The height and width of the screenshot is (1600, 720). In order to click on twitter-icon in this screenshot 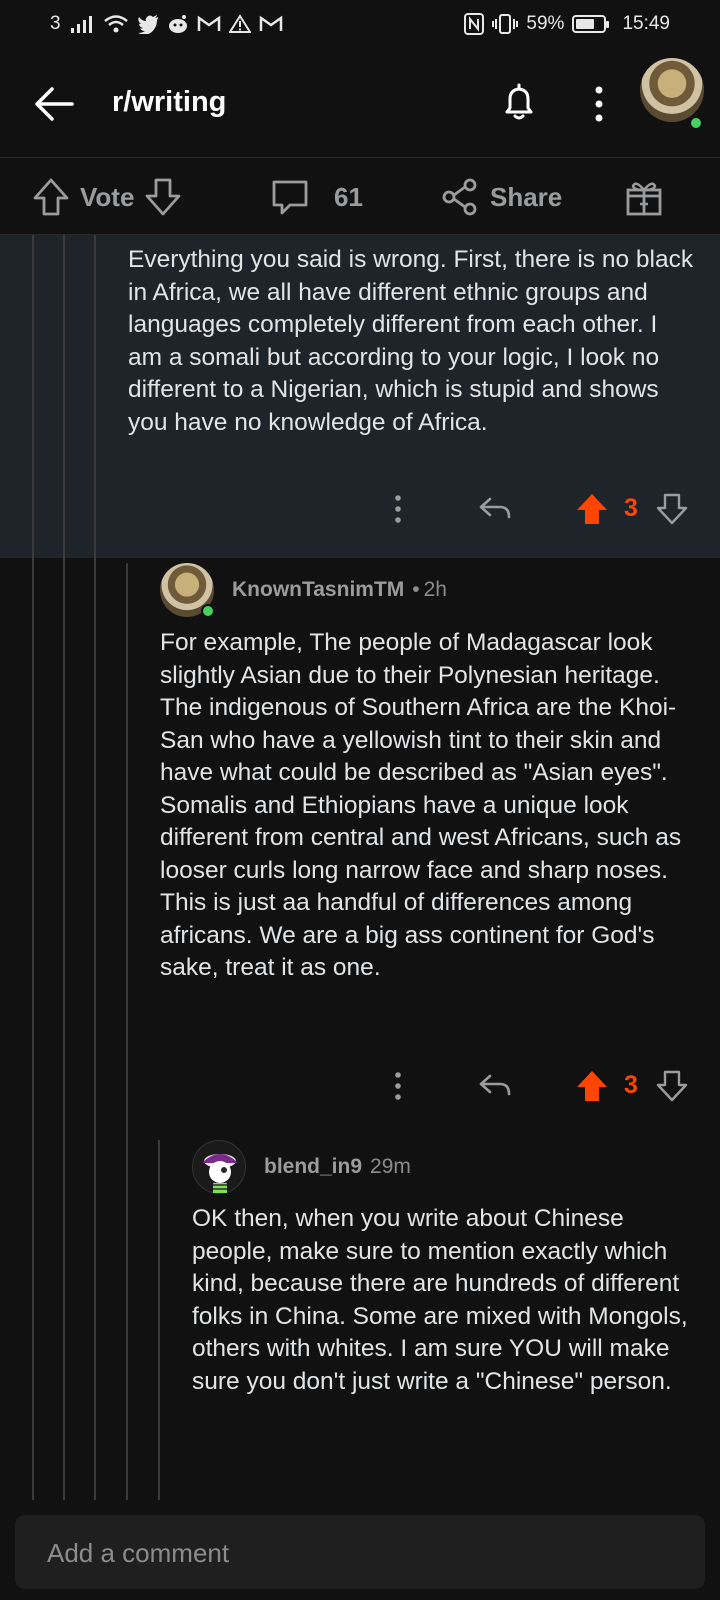, I will do `click(147, 24)`.